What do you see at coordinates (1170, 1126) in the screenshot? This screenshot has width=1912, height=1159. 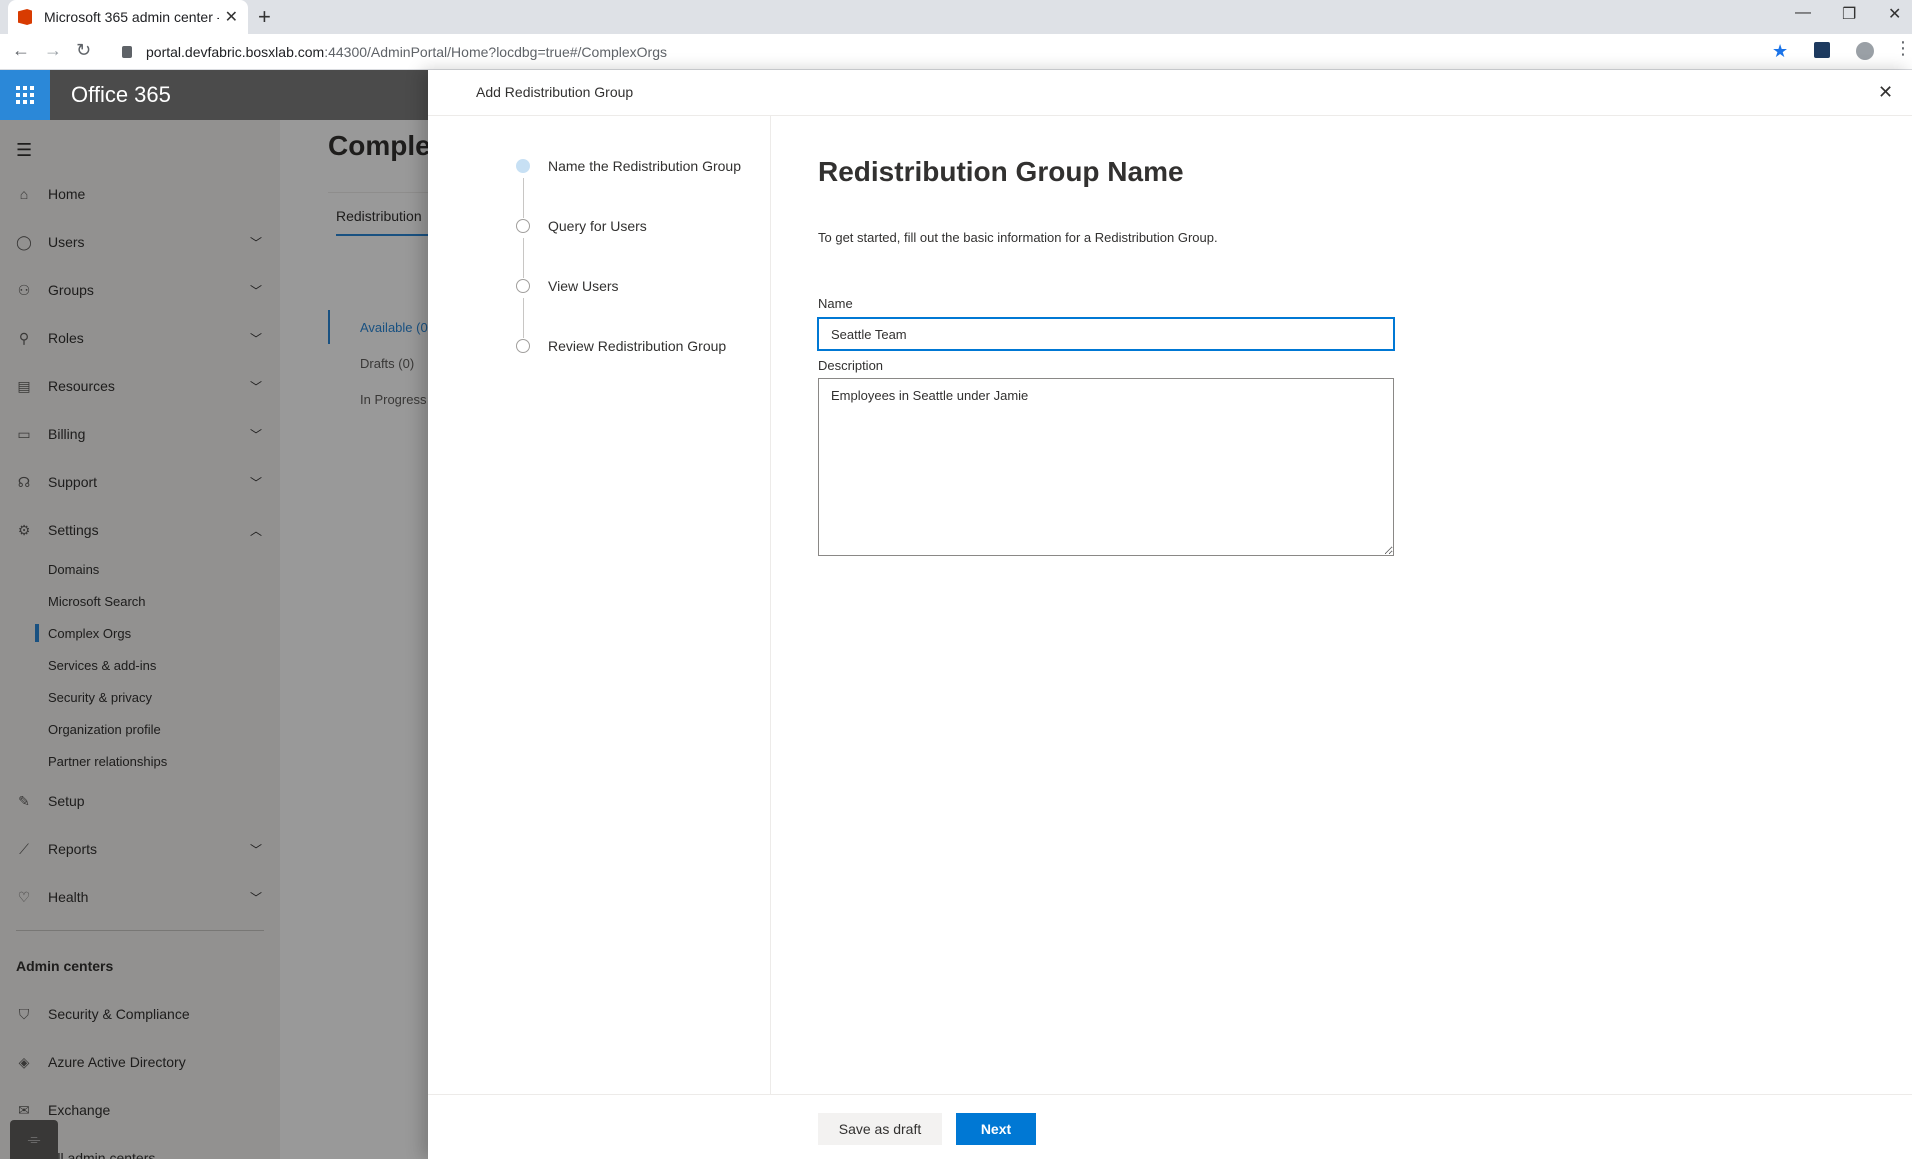 I see `panel-footer: Save as draft Next` at bounding box center [1170, 1126].